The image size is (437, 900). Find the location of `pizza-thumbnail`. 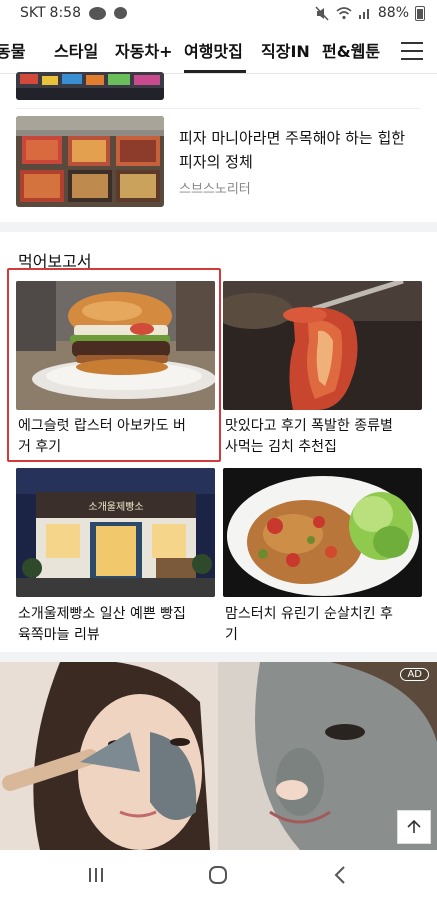

pizza-thumbnail is located at coordinates (90, 161).